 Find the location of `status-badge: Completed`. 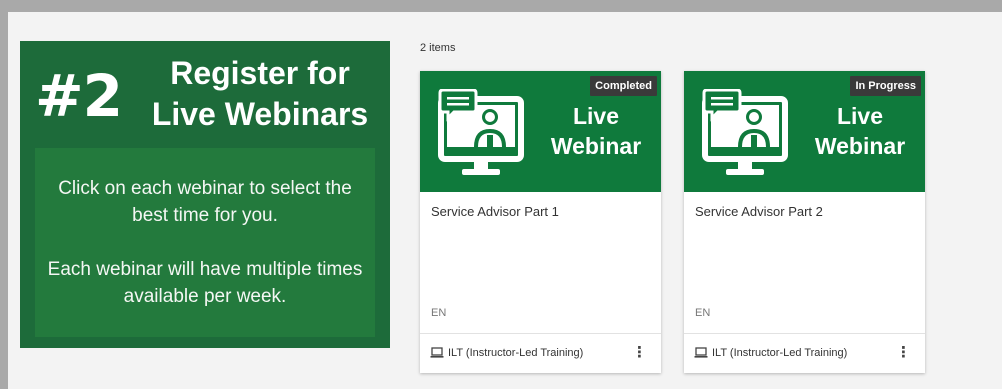

status-badge: Completed is located at coordinates (623, 86).